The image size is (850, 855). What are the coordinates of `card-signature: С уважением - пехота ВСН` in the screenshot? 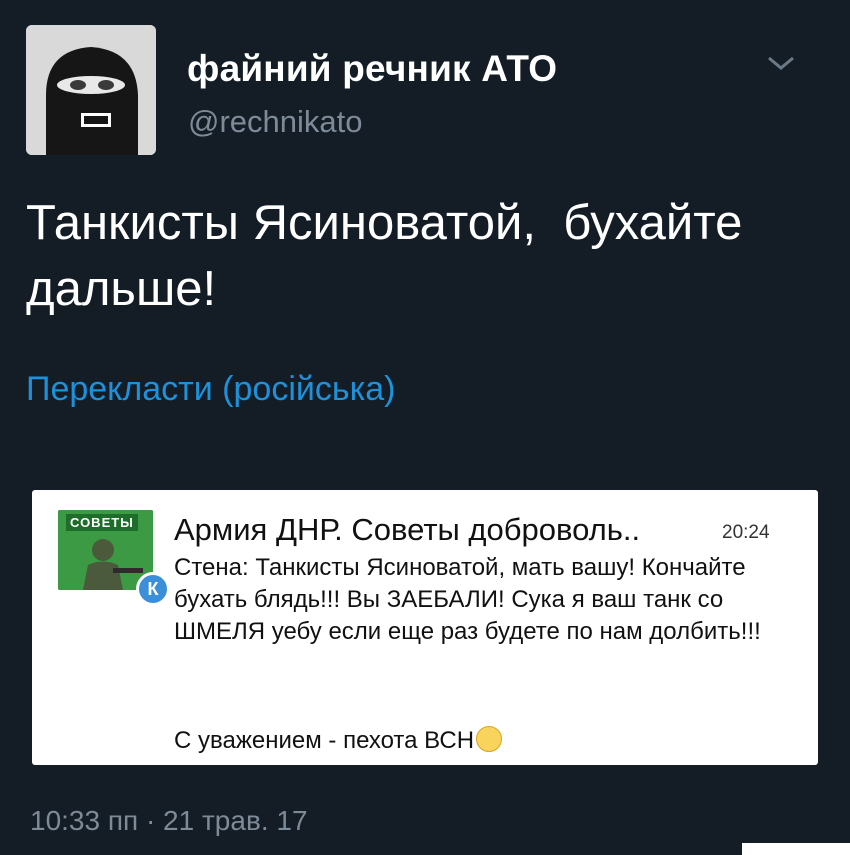 It's located at (338, 740).